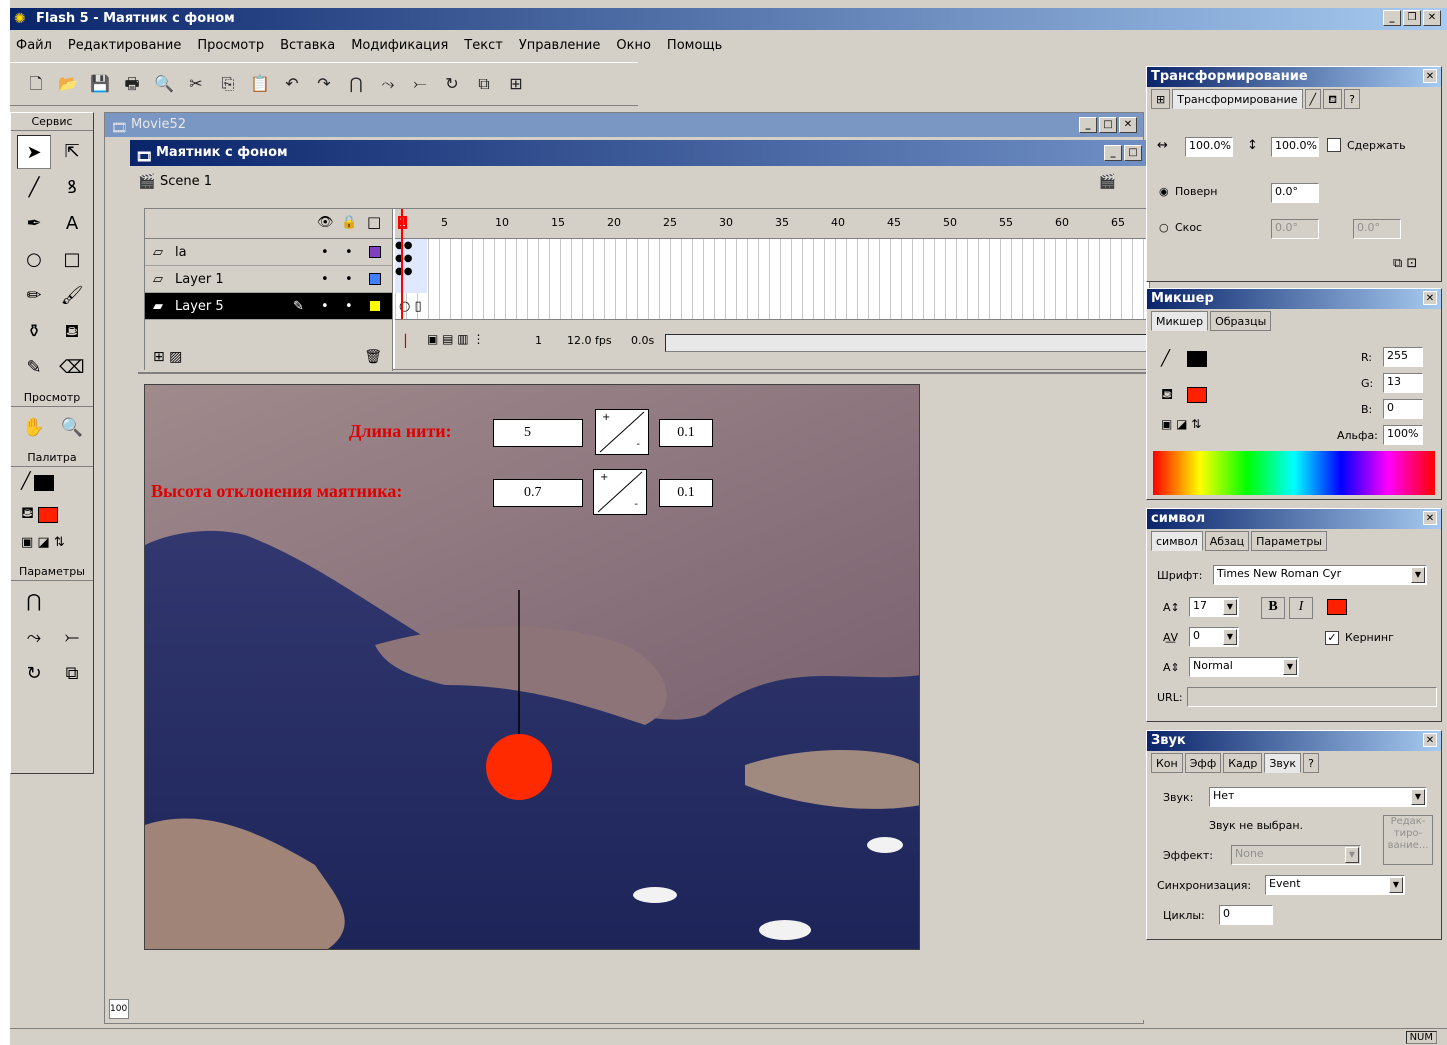  Describe the element at coordinates (34, 296) in the screenshot. I see `pencil-tool-icon: ✏` at that location.